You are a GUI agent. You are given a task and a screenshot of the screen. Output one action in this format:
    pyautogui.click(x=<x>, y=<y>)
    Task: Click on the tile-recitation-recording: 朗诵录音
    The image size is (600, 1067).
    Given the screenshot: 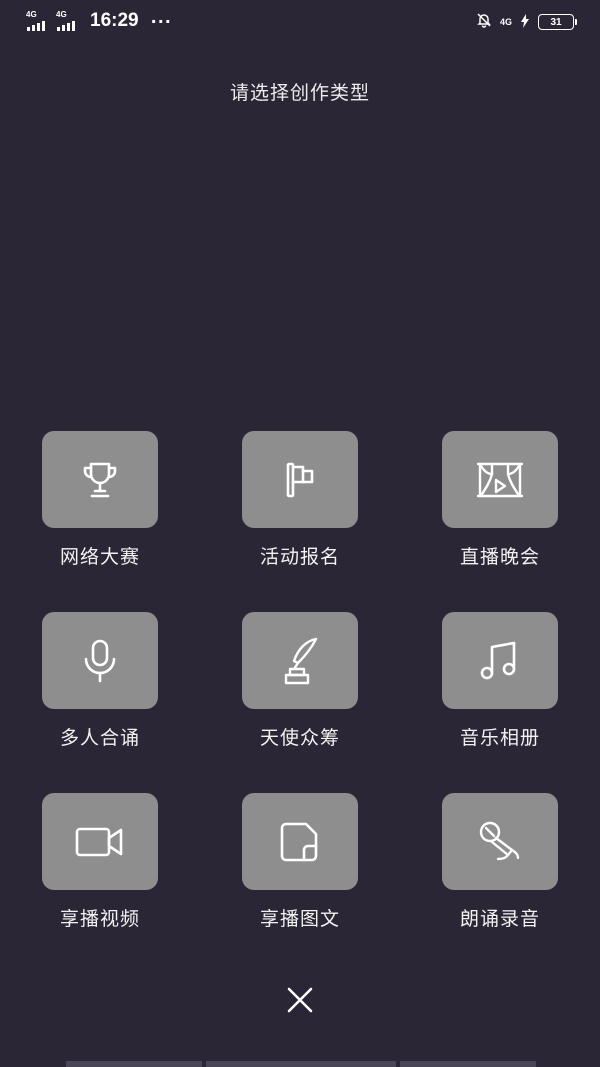 What is the action you would take?
    pyautogui.click(x=500, y=862)
    